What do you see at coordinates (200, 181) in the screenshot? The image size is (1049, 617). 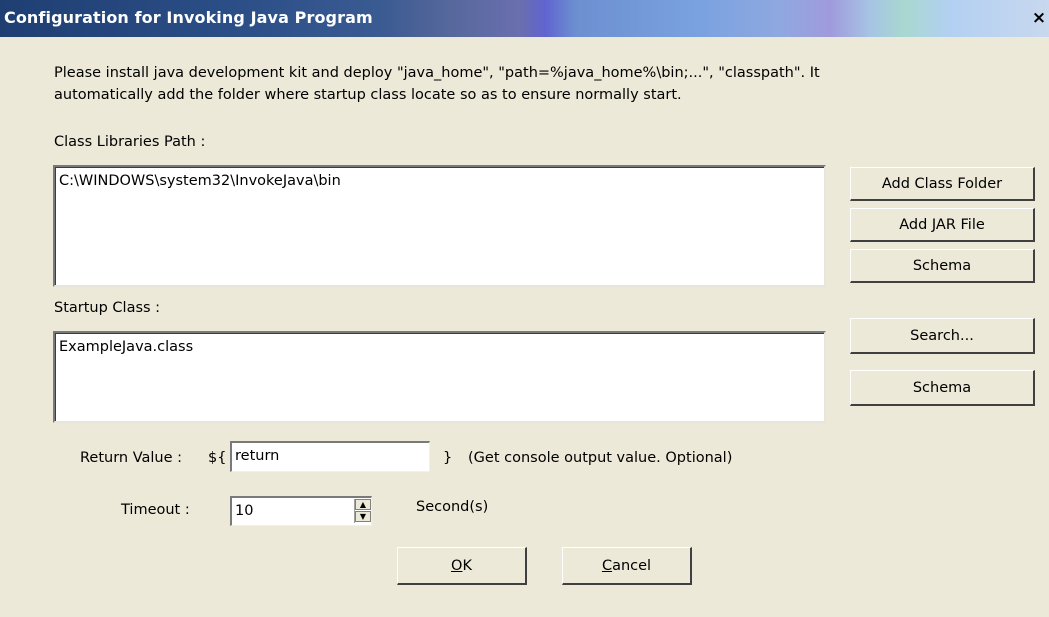 I see `class-libraries-value: C:\WINDOWS\system32\InvokeJava\bin` at bounding box center [200, 181].